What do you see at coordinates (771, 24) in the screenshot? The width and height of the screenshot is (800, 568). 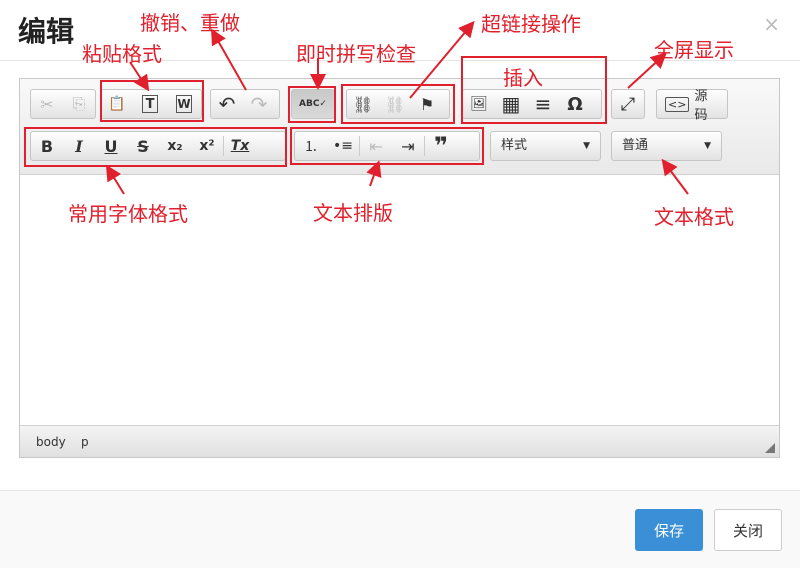 I see `close-icon: ×` at bounding box center [771, 24].